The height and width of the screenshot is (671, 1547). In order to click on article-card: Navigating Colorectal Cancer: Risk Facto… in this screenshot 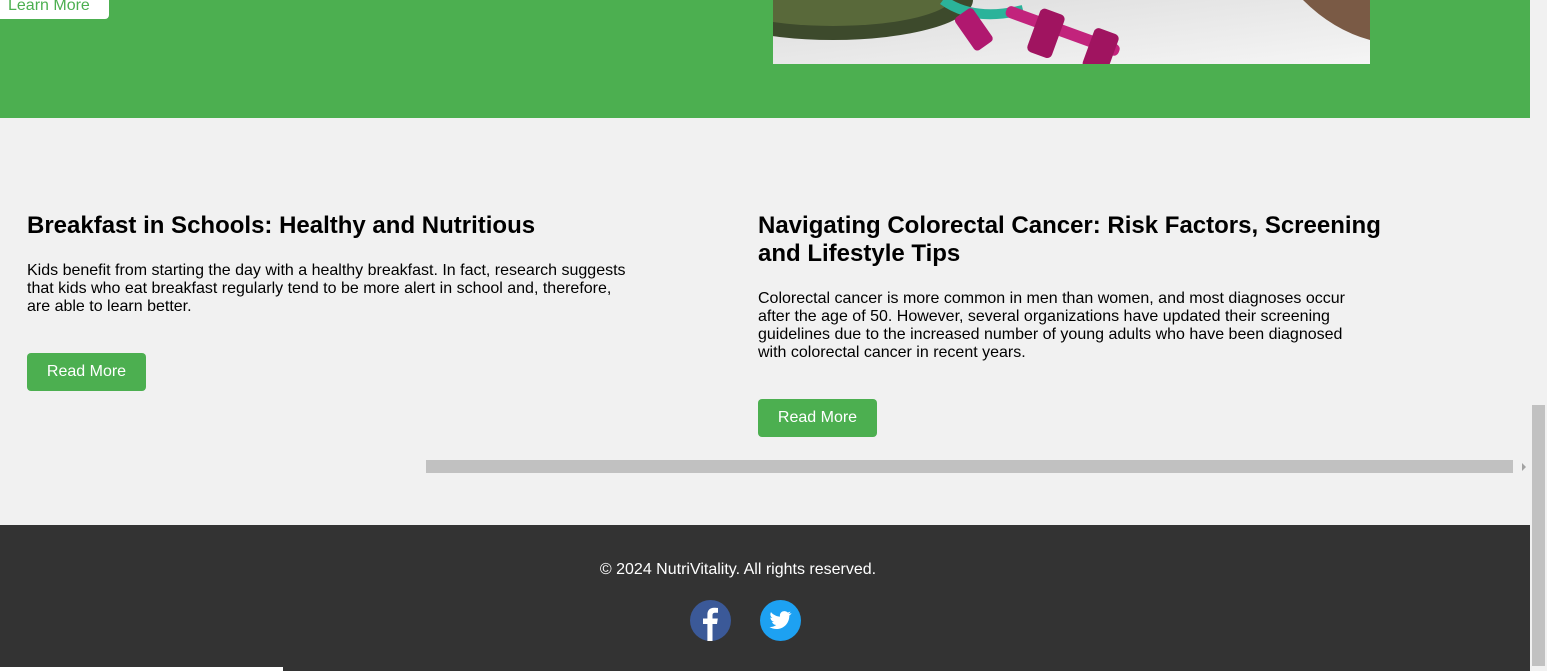, I will do `click(1078, 324)`.